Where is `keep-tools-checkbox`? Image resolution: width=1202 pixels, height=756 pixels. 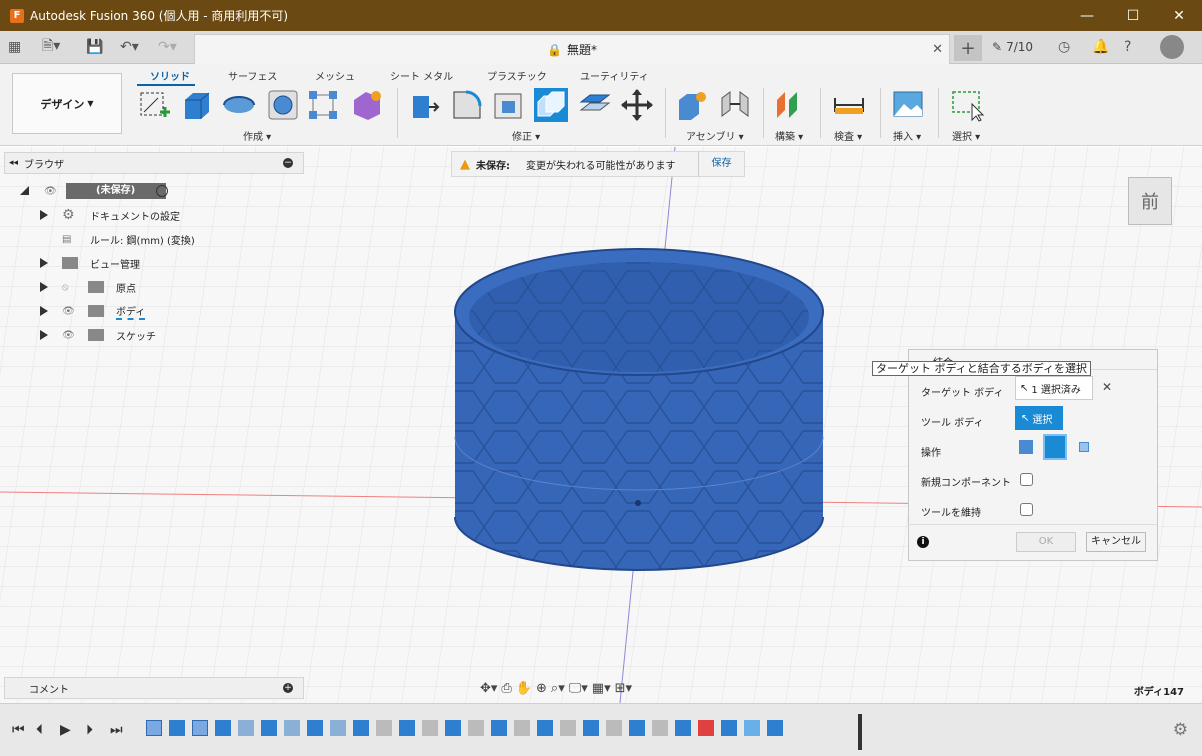 keep-tools-checkbox is located at coordinates (1026, 509).